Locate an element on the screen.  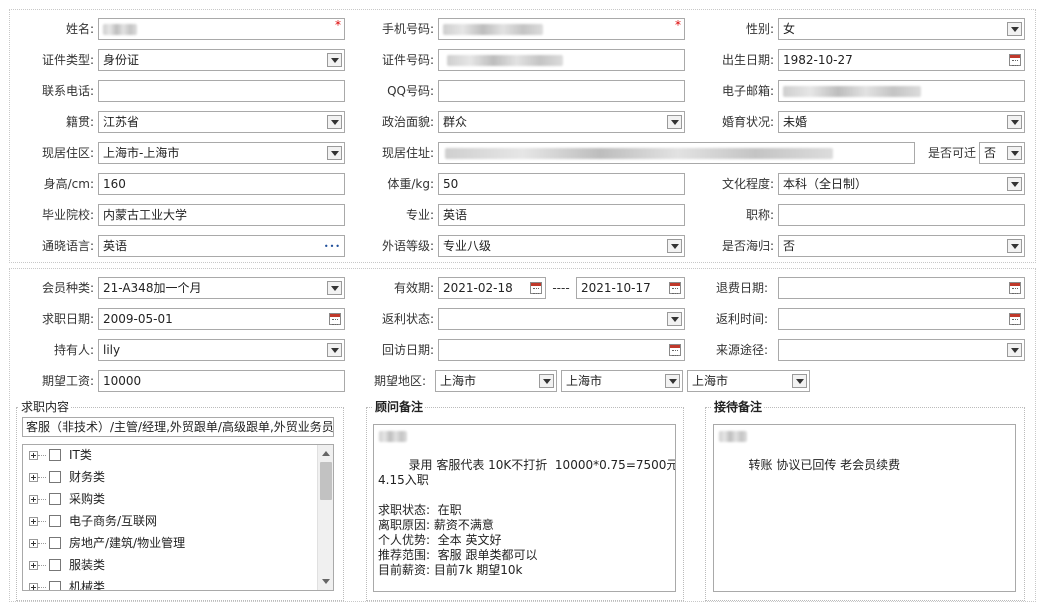
id-type-label: 证件类型: is located at coordinates (67, 60).